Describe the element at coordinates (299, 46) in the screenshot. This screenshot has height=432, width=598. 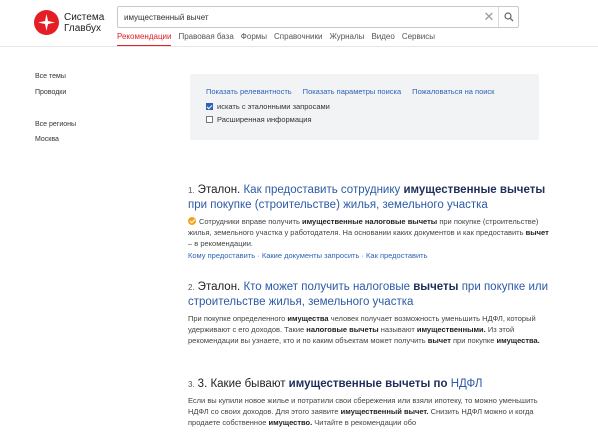
I see `header-divider` at that location.